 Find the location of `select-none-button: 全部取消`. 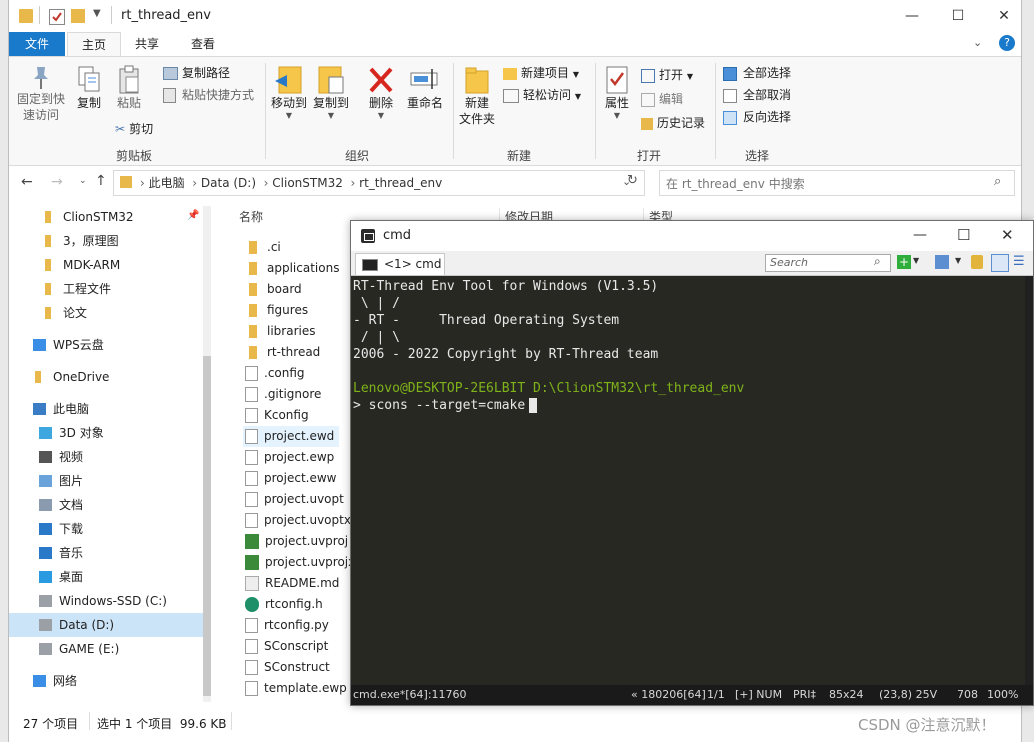

select-none-button: 全部取消 is located at coordinates (757, 95).